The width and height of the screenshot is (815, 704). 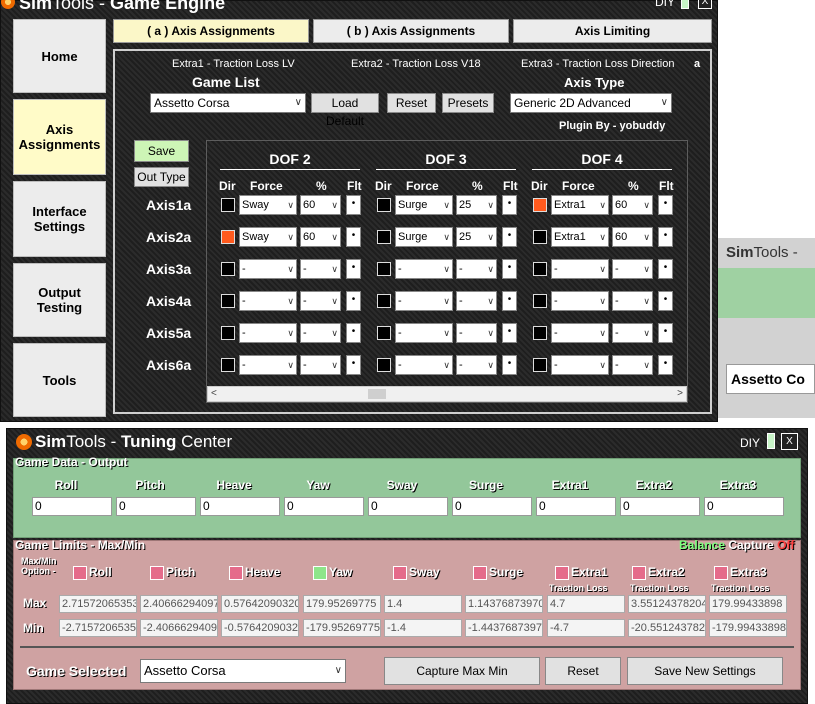 What do you see at coordinates (377, 394) in the screenshot?
I see `scrollbar-thumb` at bounding box center [377, 394].